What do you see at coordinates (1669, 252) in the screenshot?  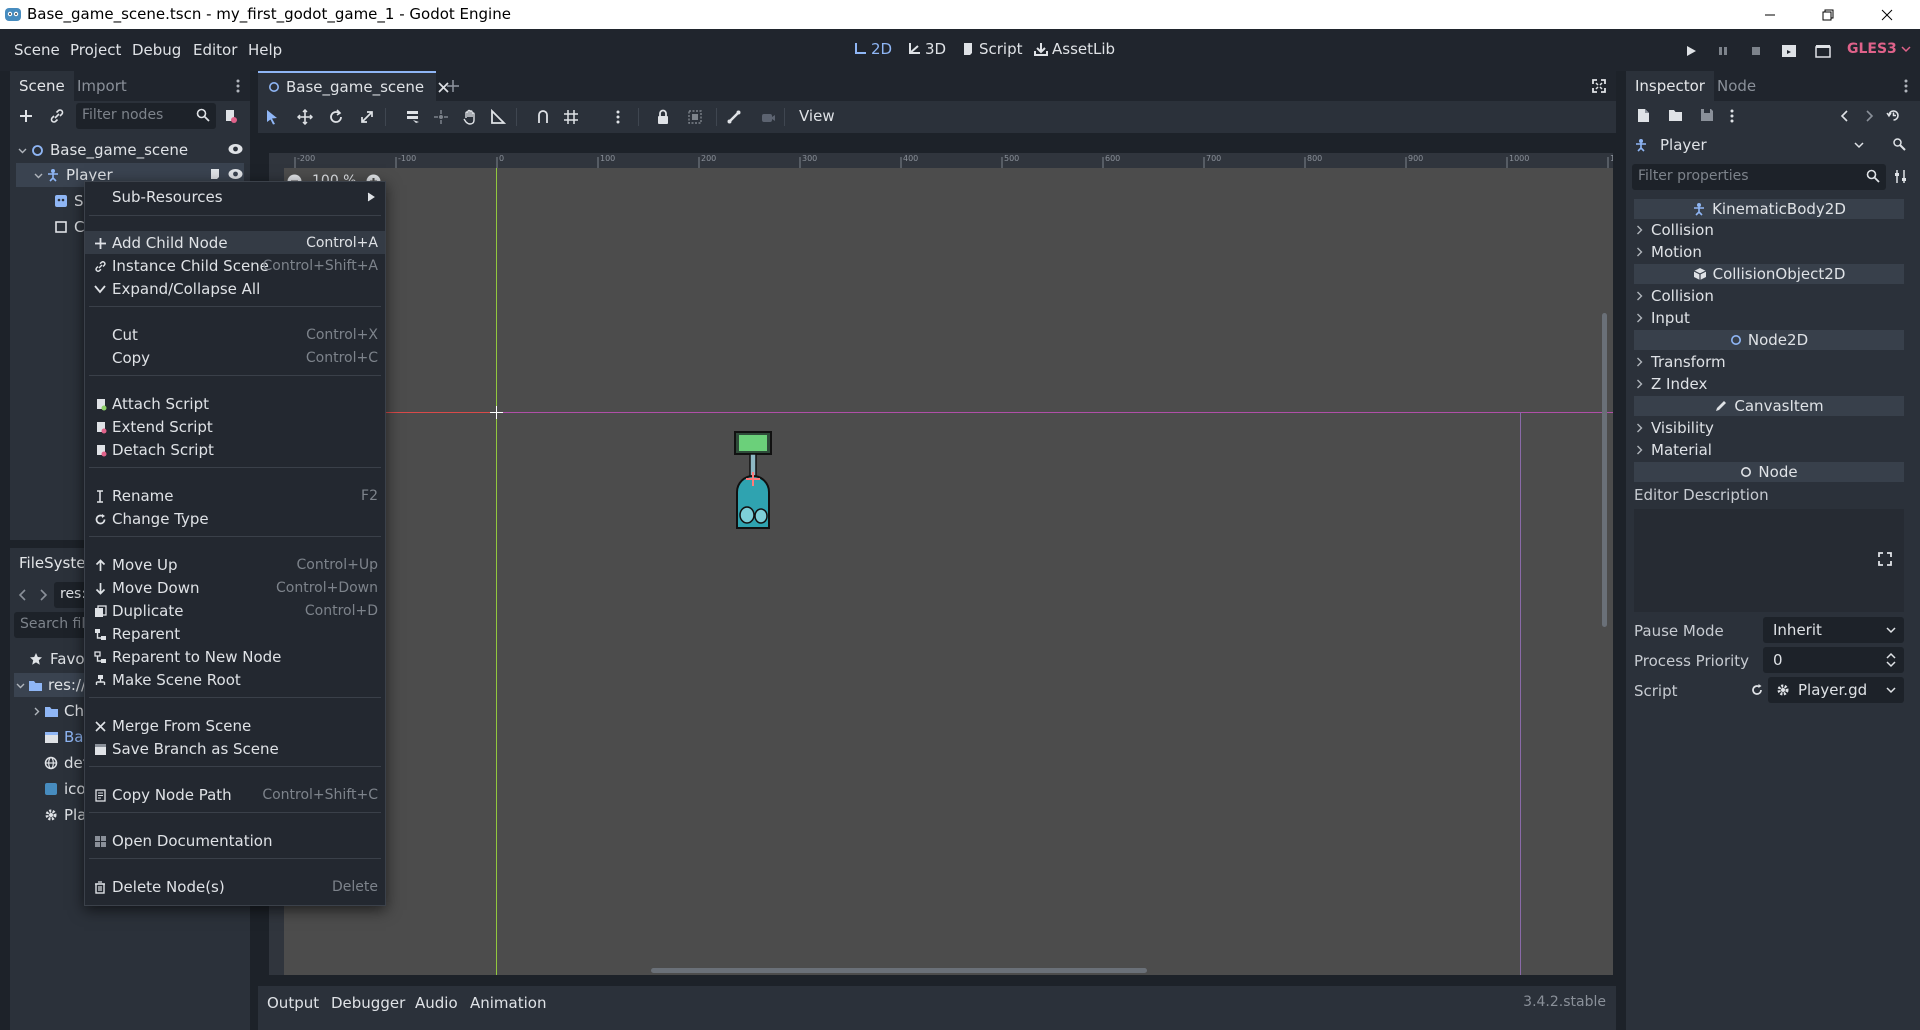 I see `property-group-motion: Motion` at bounding box center [1669, 252].